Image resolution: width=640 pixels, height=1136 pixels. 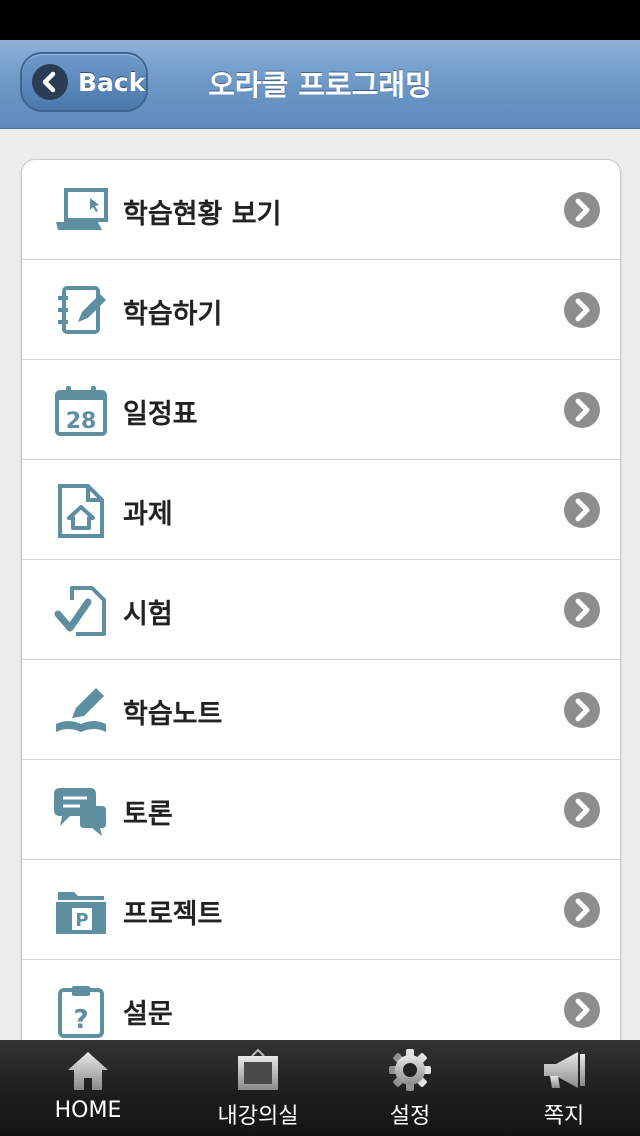 I want to click on tab-bar: HOME 내강의실 설정 쪽지, so click(x=320, y=1088).